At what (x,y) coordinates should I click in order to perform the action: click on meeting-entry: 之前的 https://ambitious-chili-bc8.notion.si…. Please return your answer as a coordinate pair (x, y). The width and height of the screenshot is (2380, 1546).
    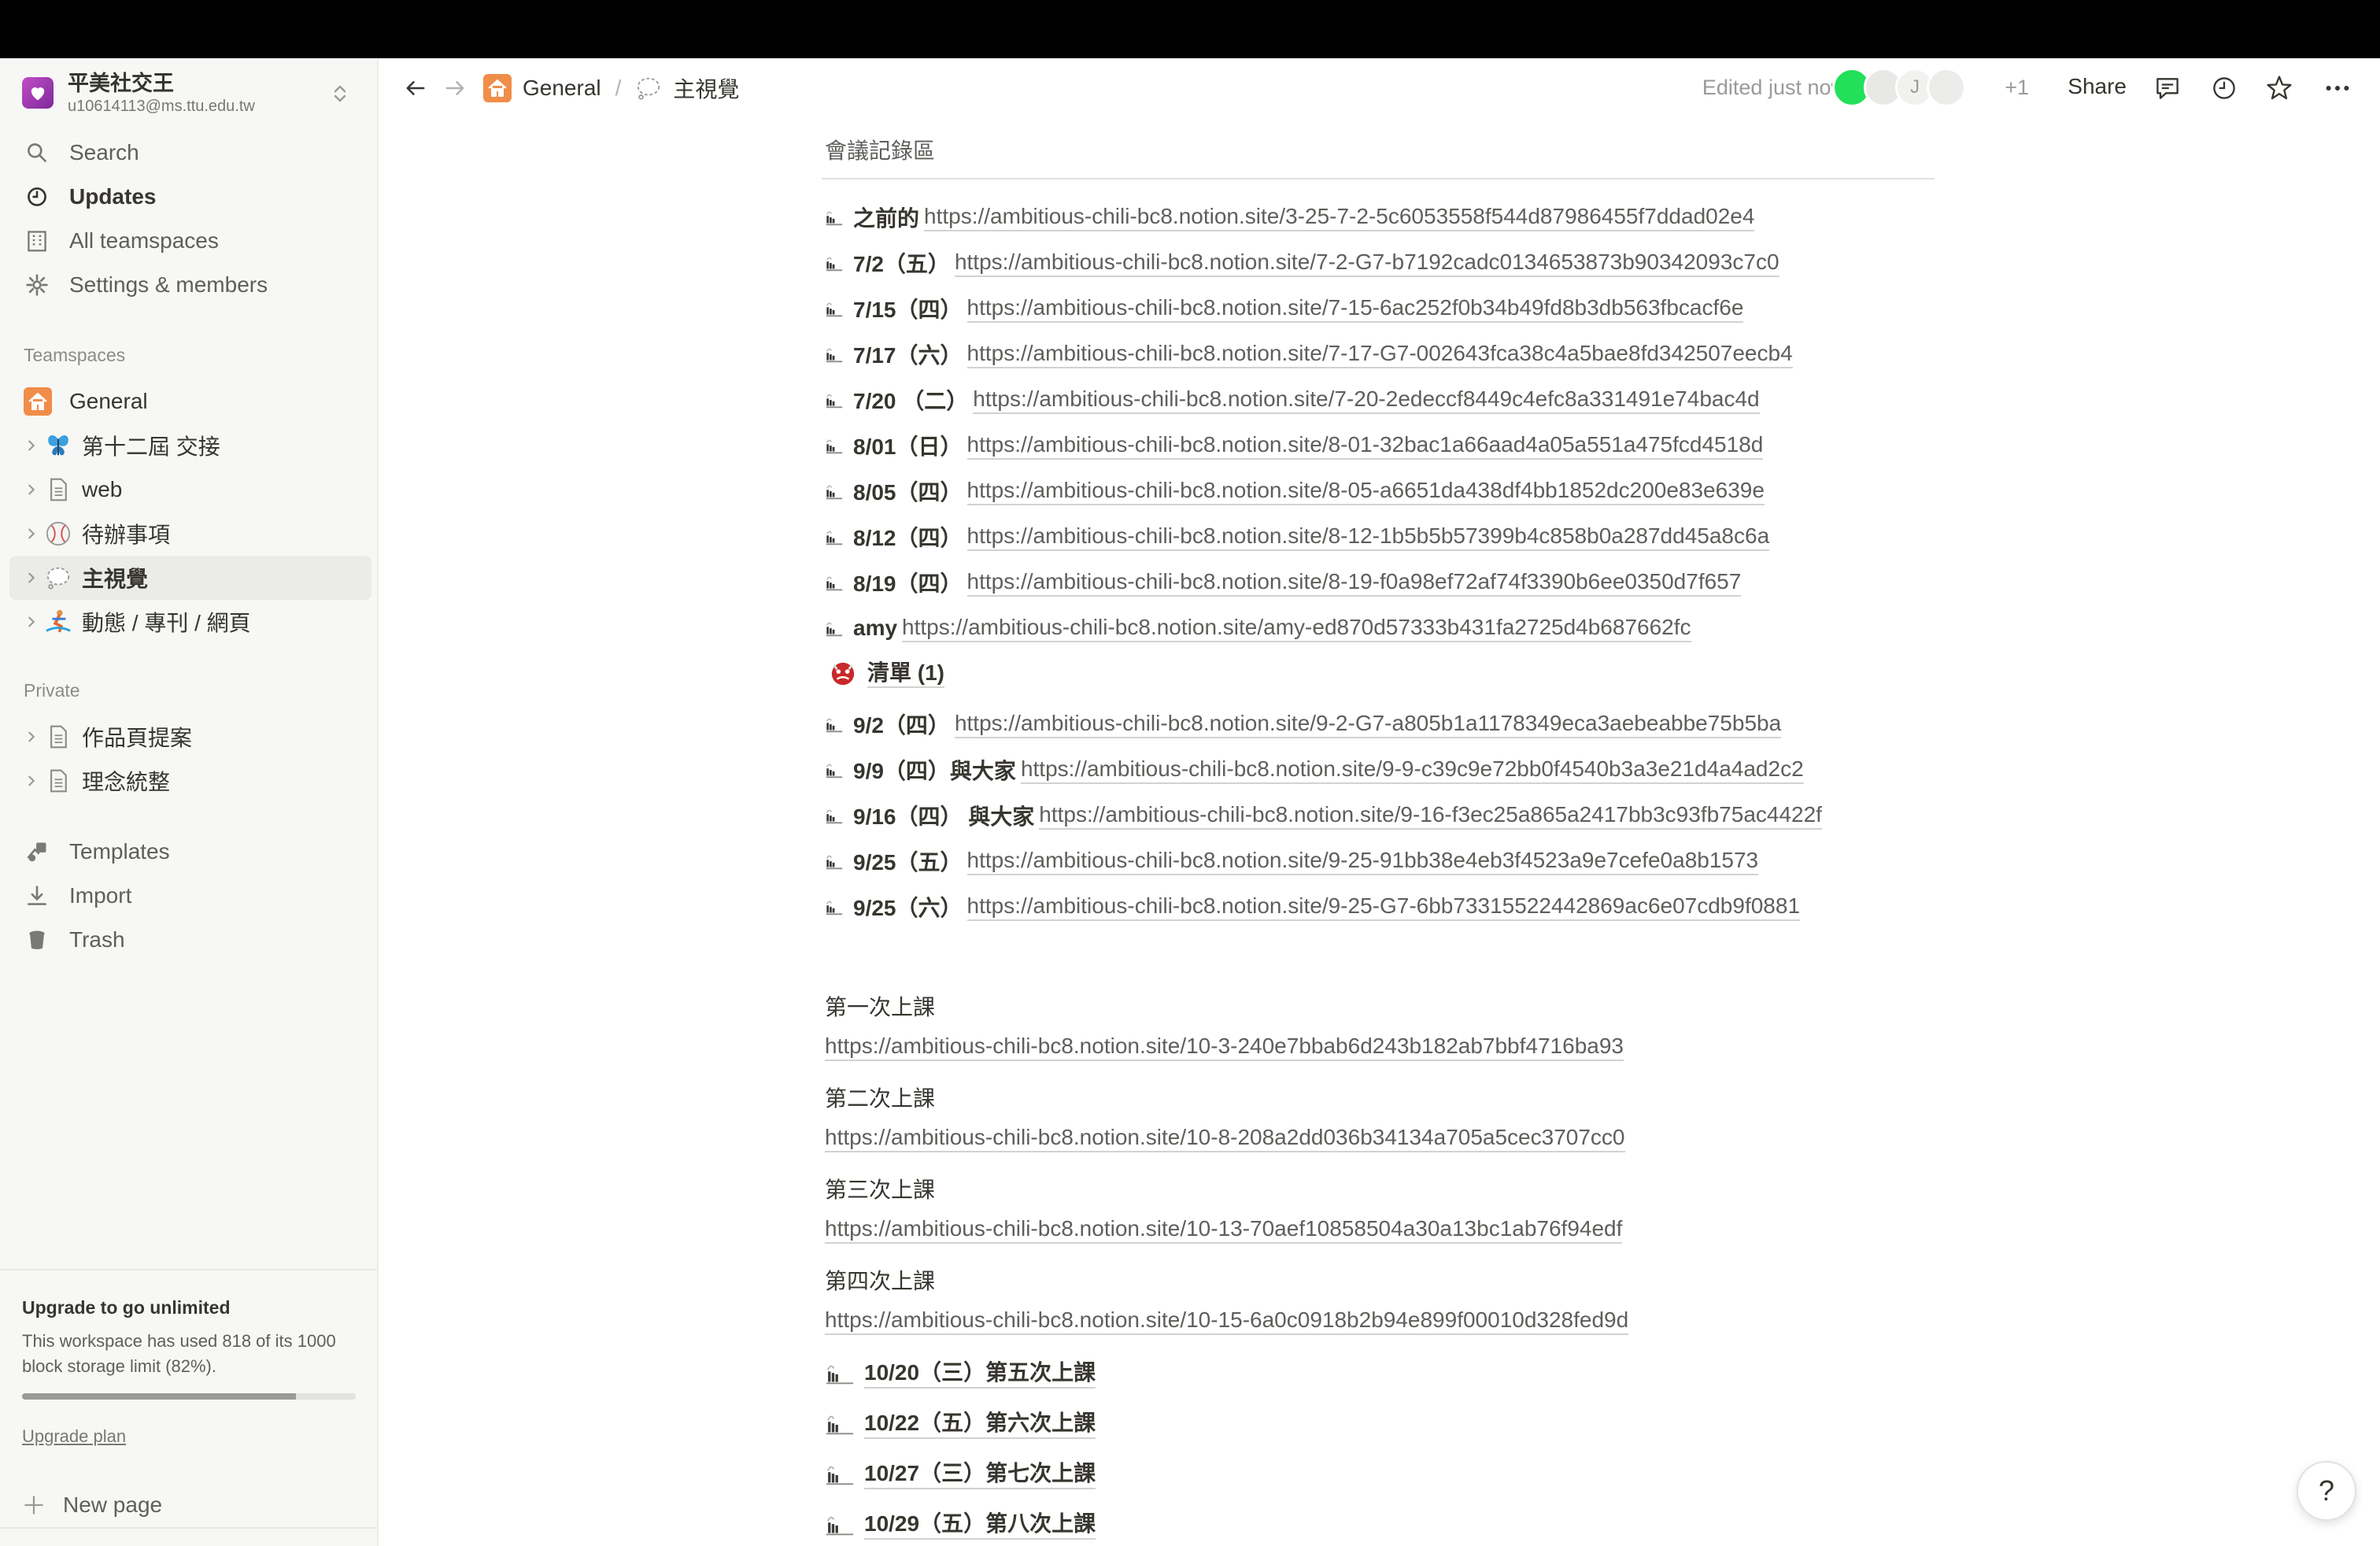
    Looking at the image, I should click on (1290, 217).